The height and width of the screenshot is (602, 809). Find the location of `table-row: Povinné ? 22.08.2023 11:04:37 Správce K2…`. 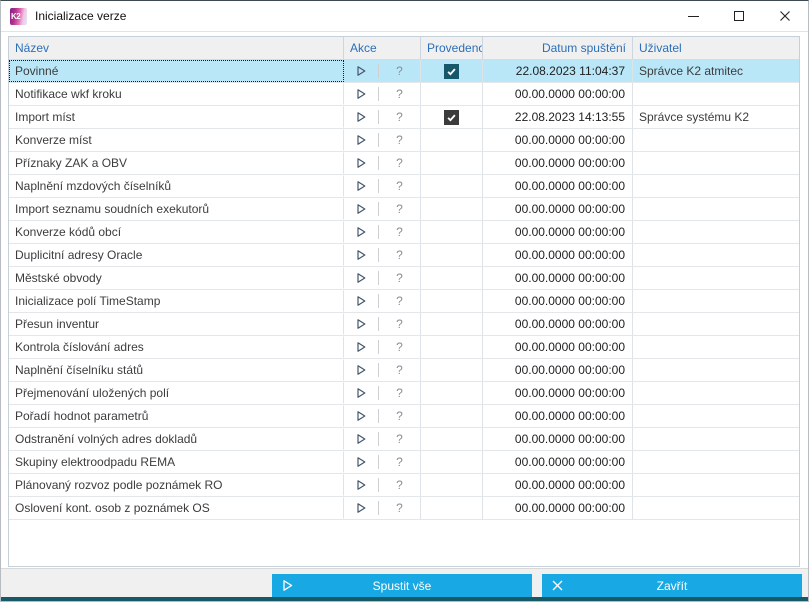

table-row: Povinné ? 22.08.2023 11:04:37 Správce K2… is located at coordinates (404, 71).